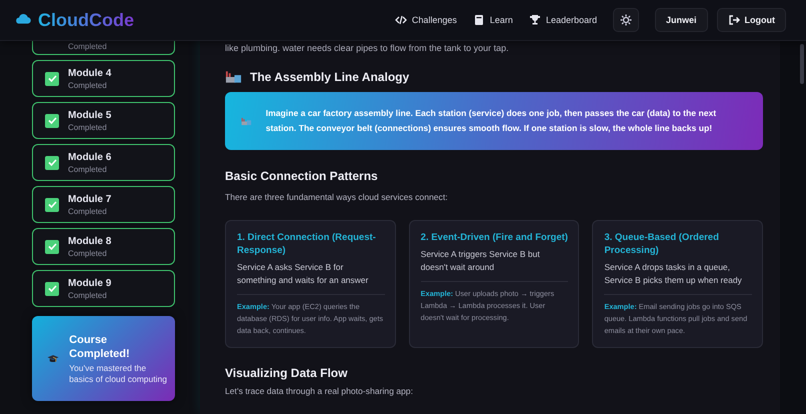 Image resolution: width=806 pixels, height=414 pixels. I want to click on module-title: Module 6, so click(90, 157).